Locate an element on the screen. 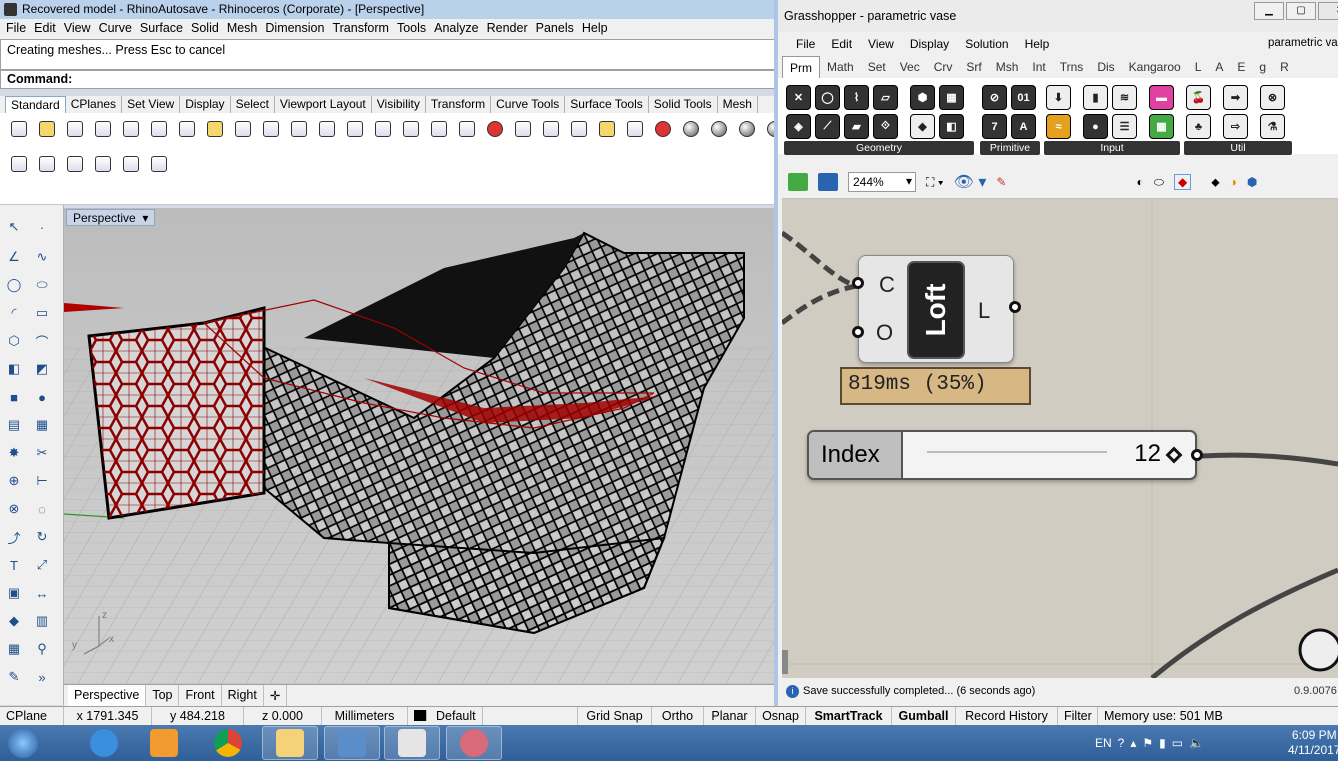 This screenshot has width=1338, height=761. status-filter: Filter is located at coordinates (1078, 716).